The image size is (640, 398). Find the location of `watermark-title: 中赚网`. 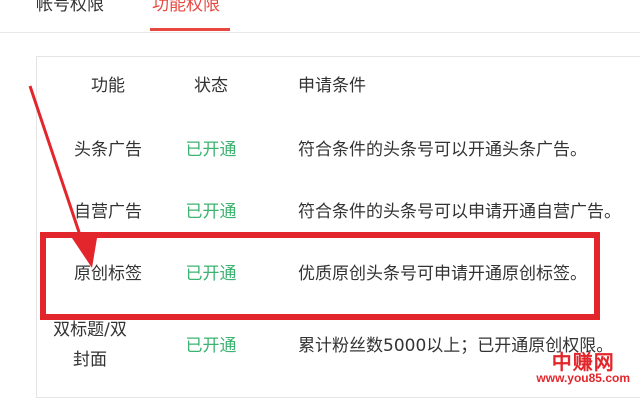

watermark-title: 中赚网 is located at coordinates (583, 362).